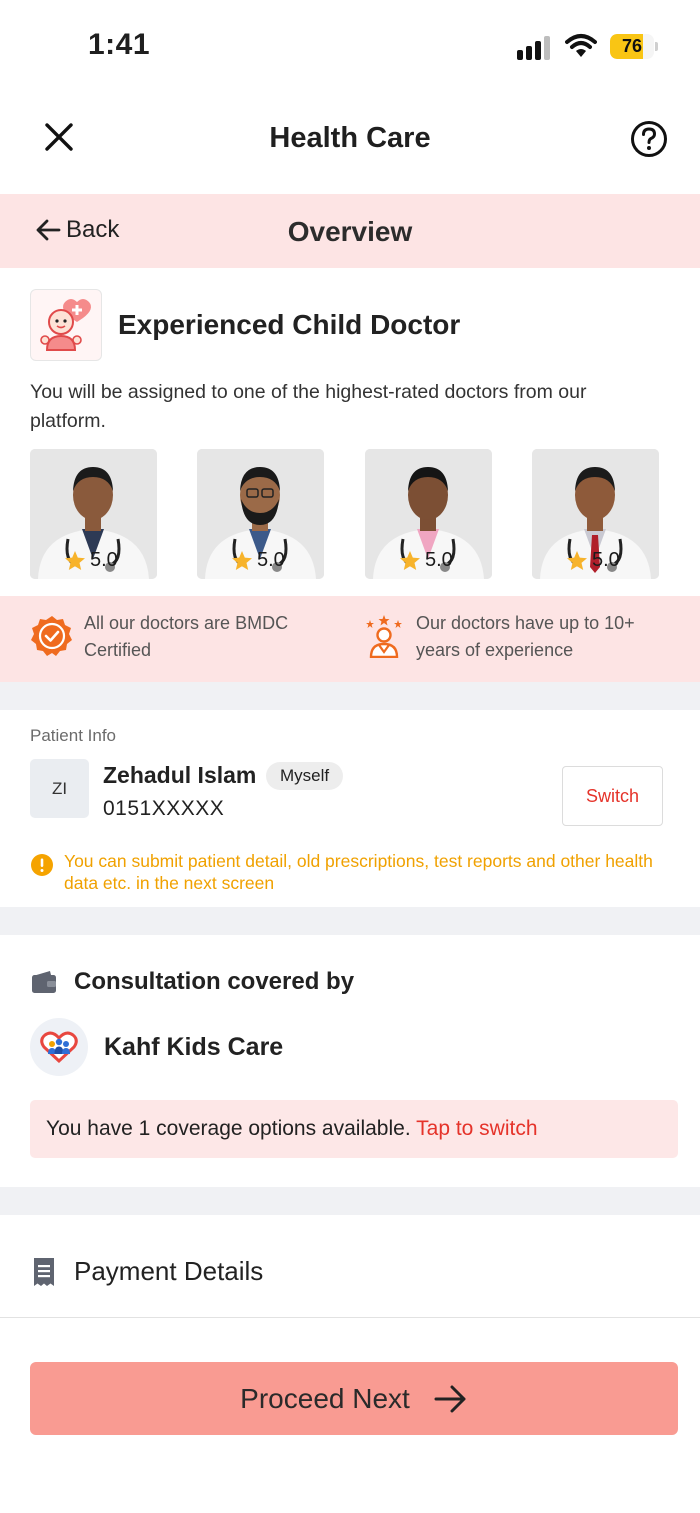 This screenshot has height=1513, width=700. I want to click on overview-title: Overview, so click(350, 231).